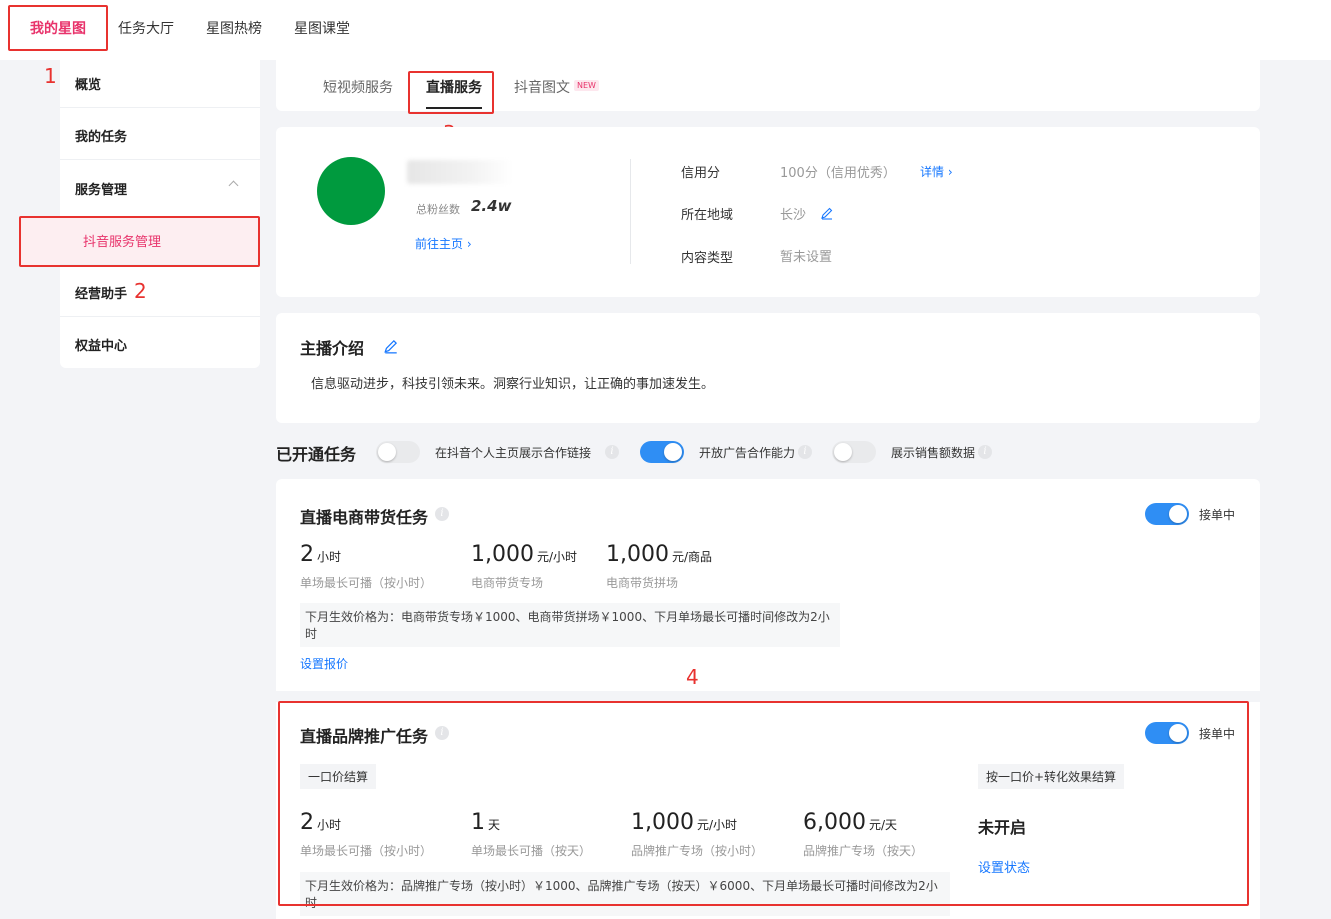  What do you see at coordinates (1217, 734) in the screenshot?
I see `brand-status: 接单中` at bounding box center [1217, 734].